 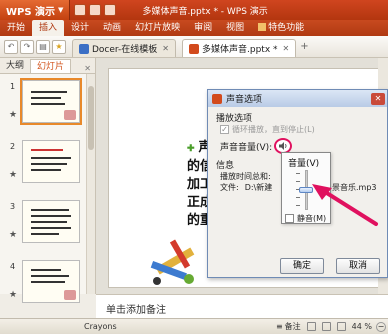 I want to click on zoom-level: 44 %, so click(x=362, y=326).